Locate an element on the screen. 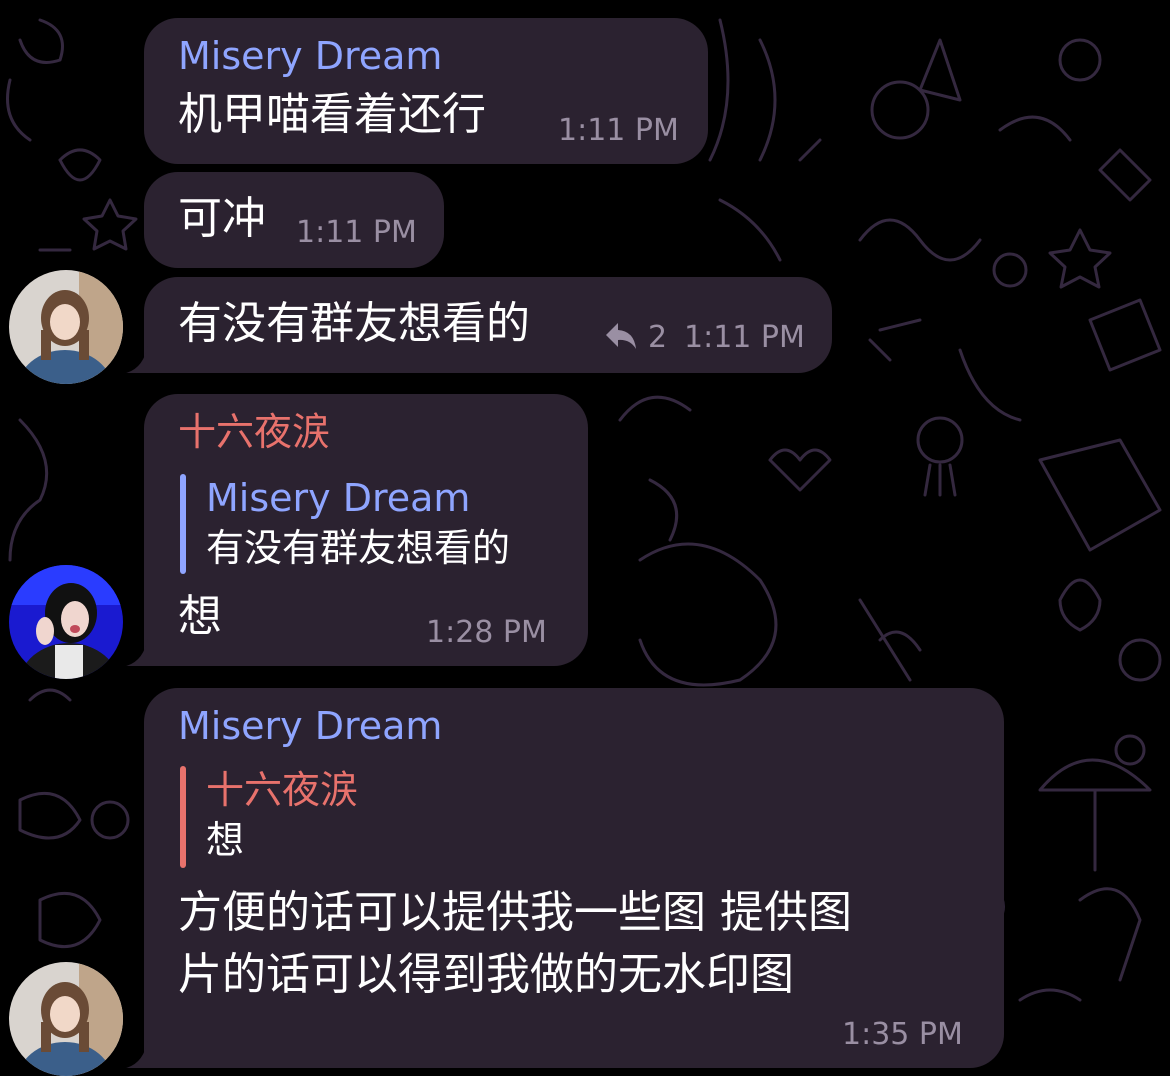 The height and width of the screenshot is (1076, 1170). reply-arrow-icon is located at coordinates (621, 336).